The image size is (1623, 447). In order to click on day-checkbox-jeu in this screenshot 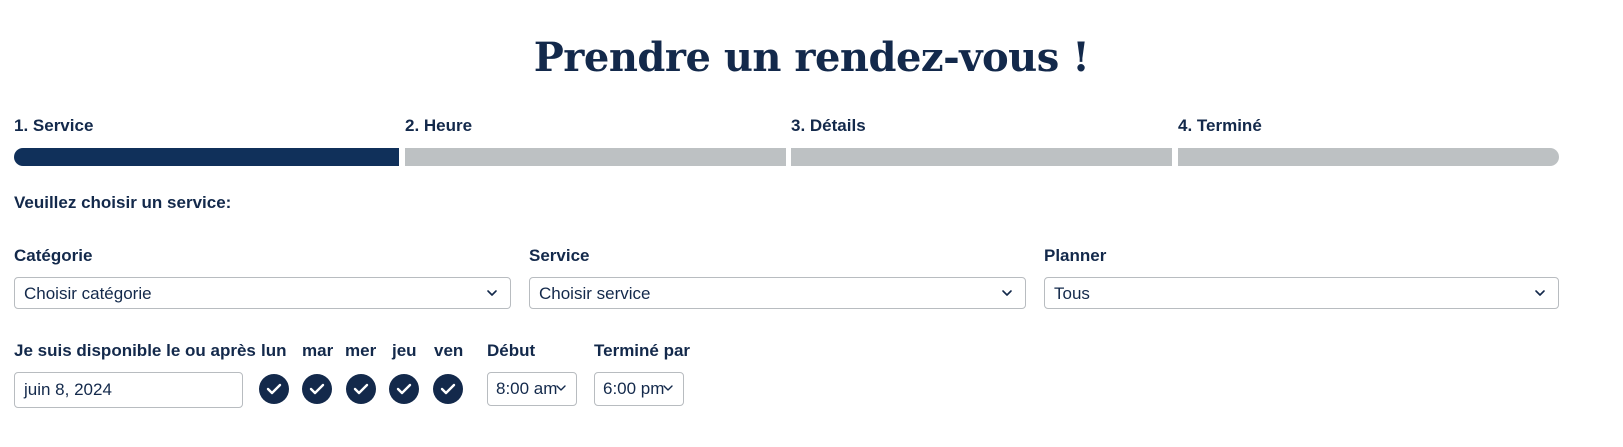, I will do `click(404, 389)`.